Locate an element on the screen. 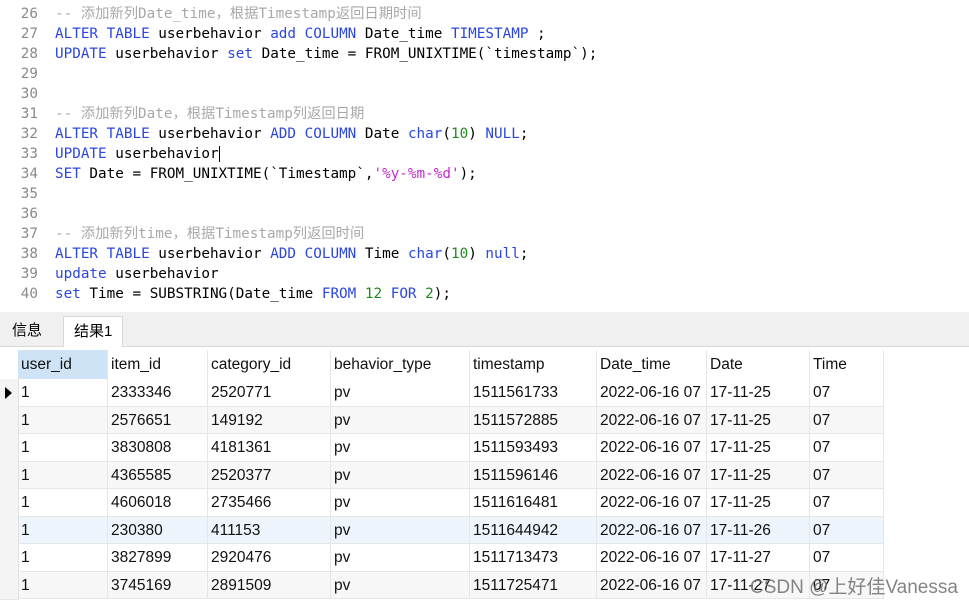 This screenshot has height=602, width=969. cell-category-id: 149192 is located at coordinates (269, 420).